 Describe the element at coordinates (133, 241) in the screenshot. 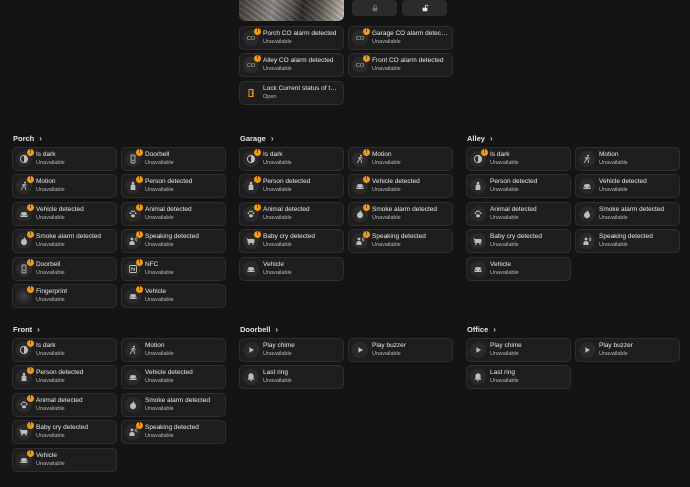

I see `speaking-icon` at that location.